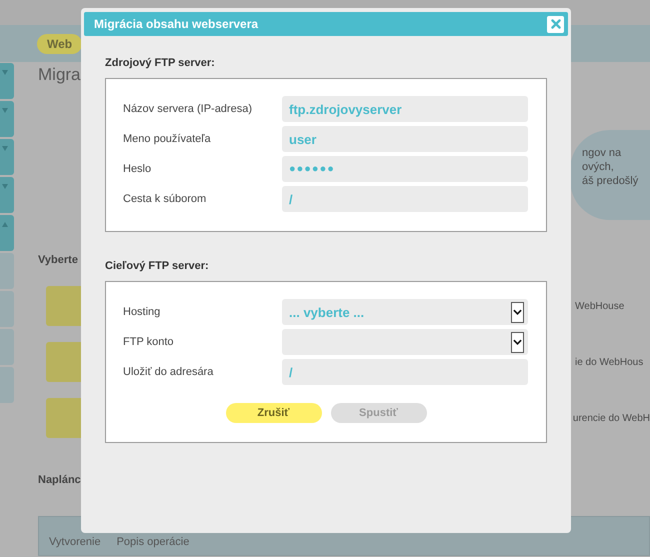 This screenshot has width=650, height=557. Describe the element at coordinates (153, 543) in the screenshot. I see `column-header: Popis operácie` at that location.